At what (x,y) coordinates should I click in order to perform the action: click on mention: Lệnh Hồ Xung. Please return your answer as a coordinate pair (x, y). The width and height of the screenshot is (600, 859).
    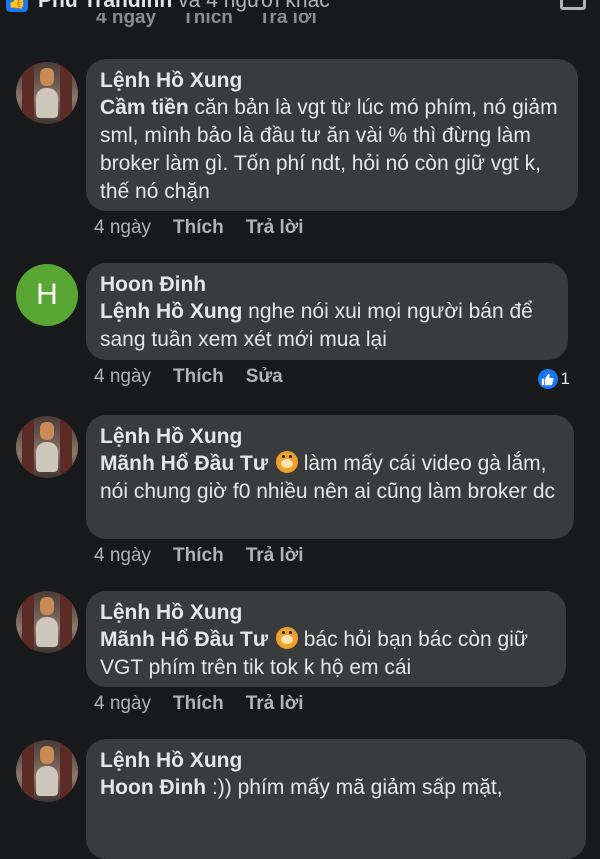
    Looking at the image, I should click on (171, 311).